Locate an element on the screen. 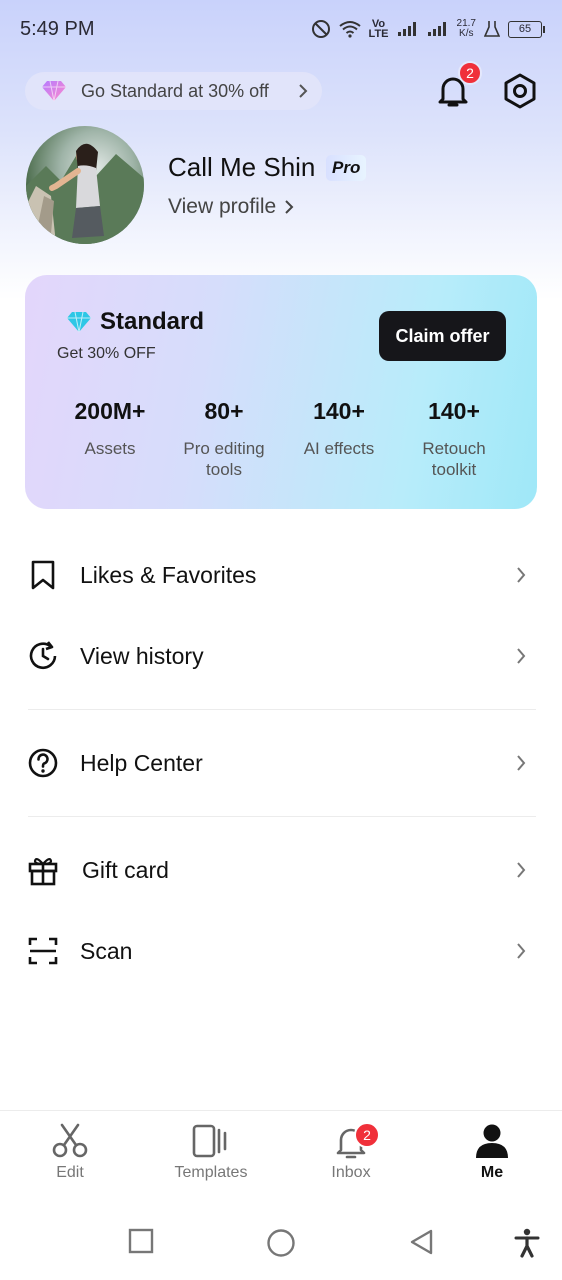 The width and height of the screenshot is (562, 1280). stat-ai-effects: 140+ AI effects is located at coordinates (339, 428).